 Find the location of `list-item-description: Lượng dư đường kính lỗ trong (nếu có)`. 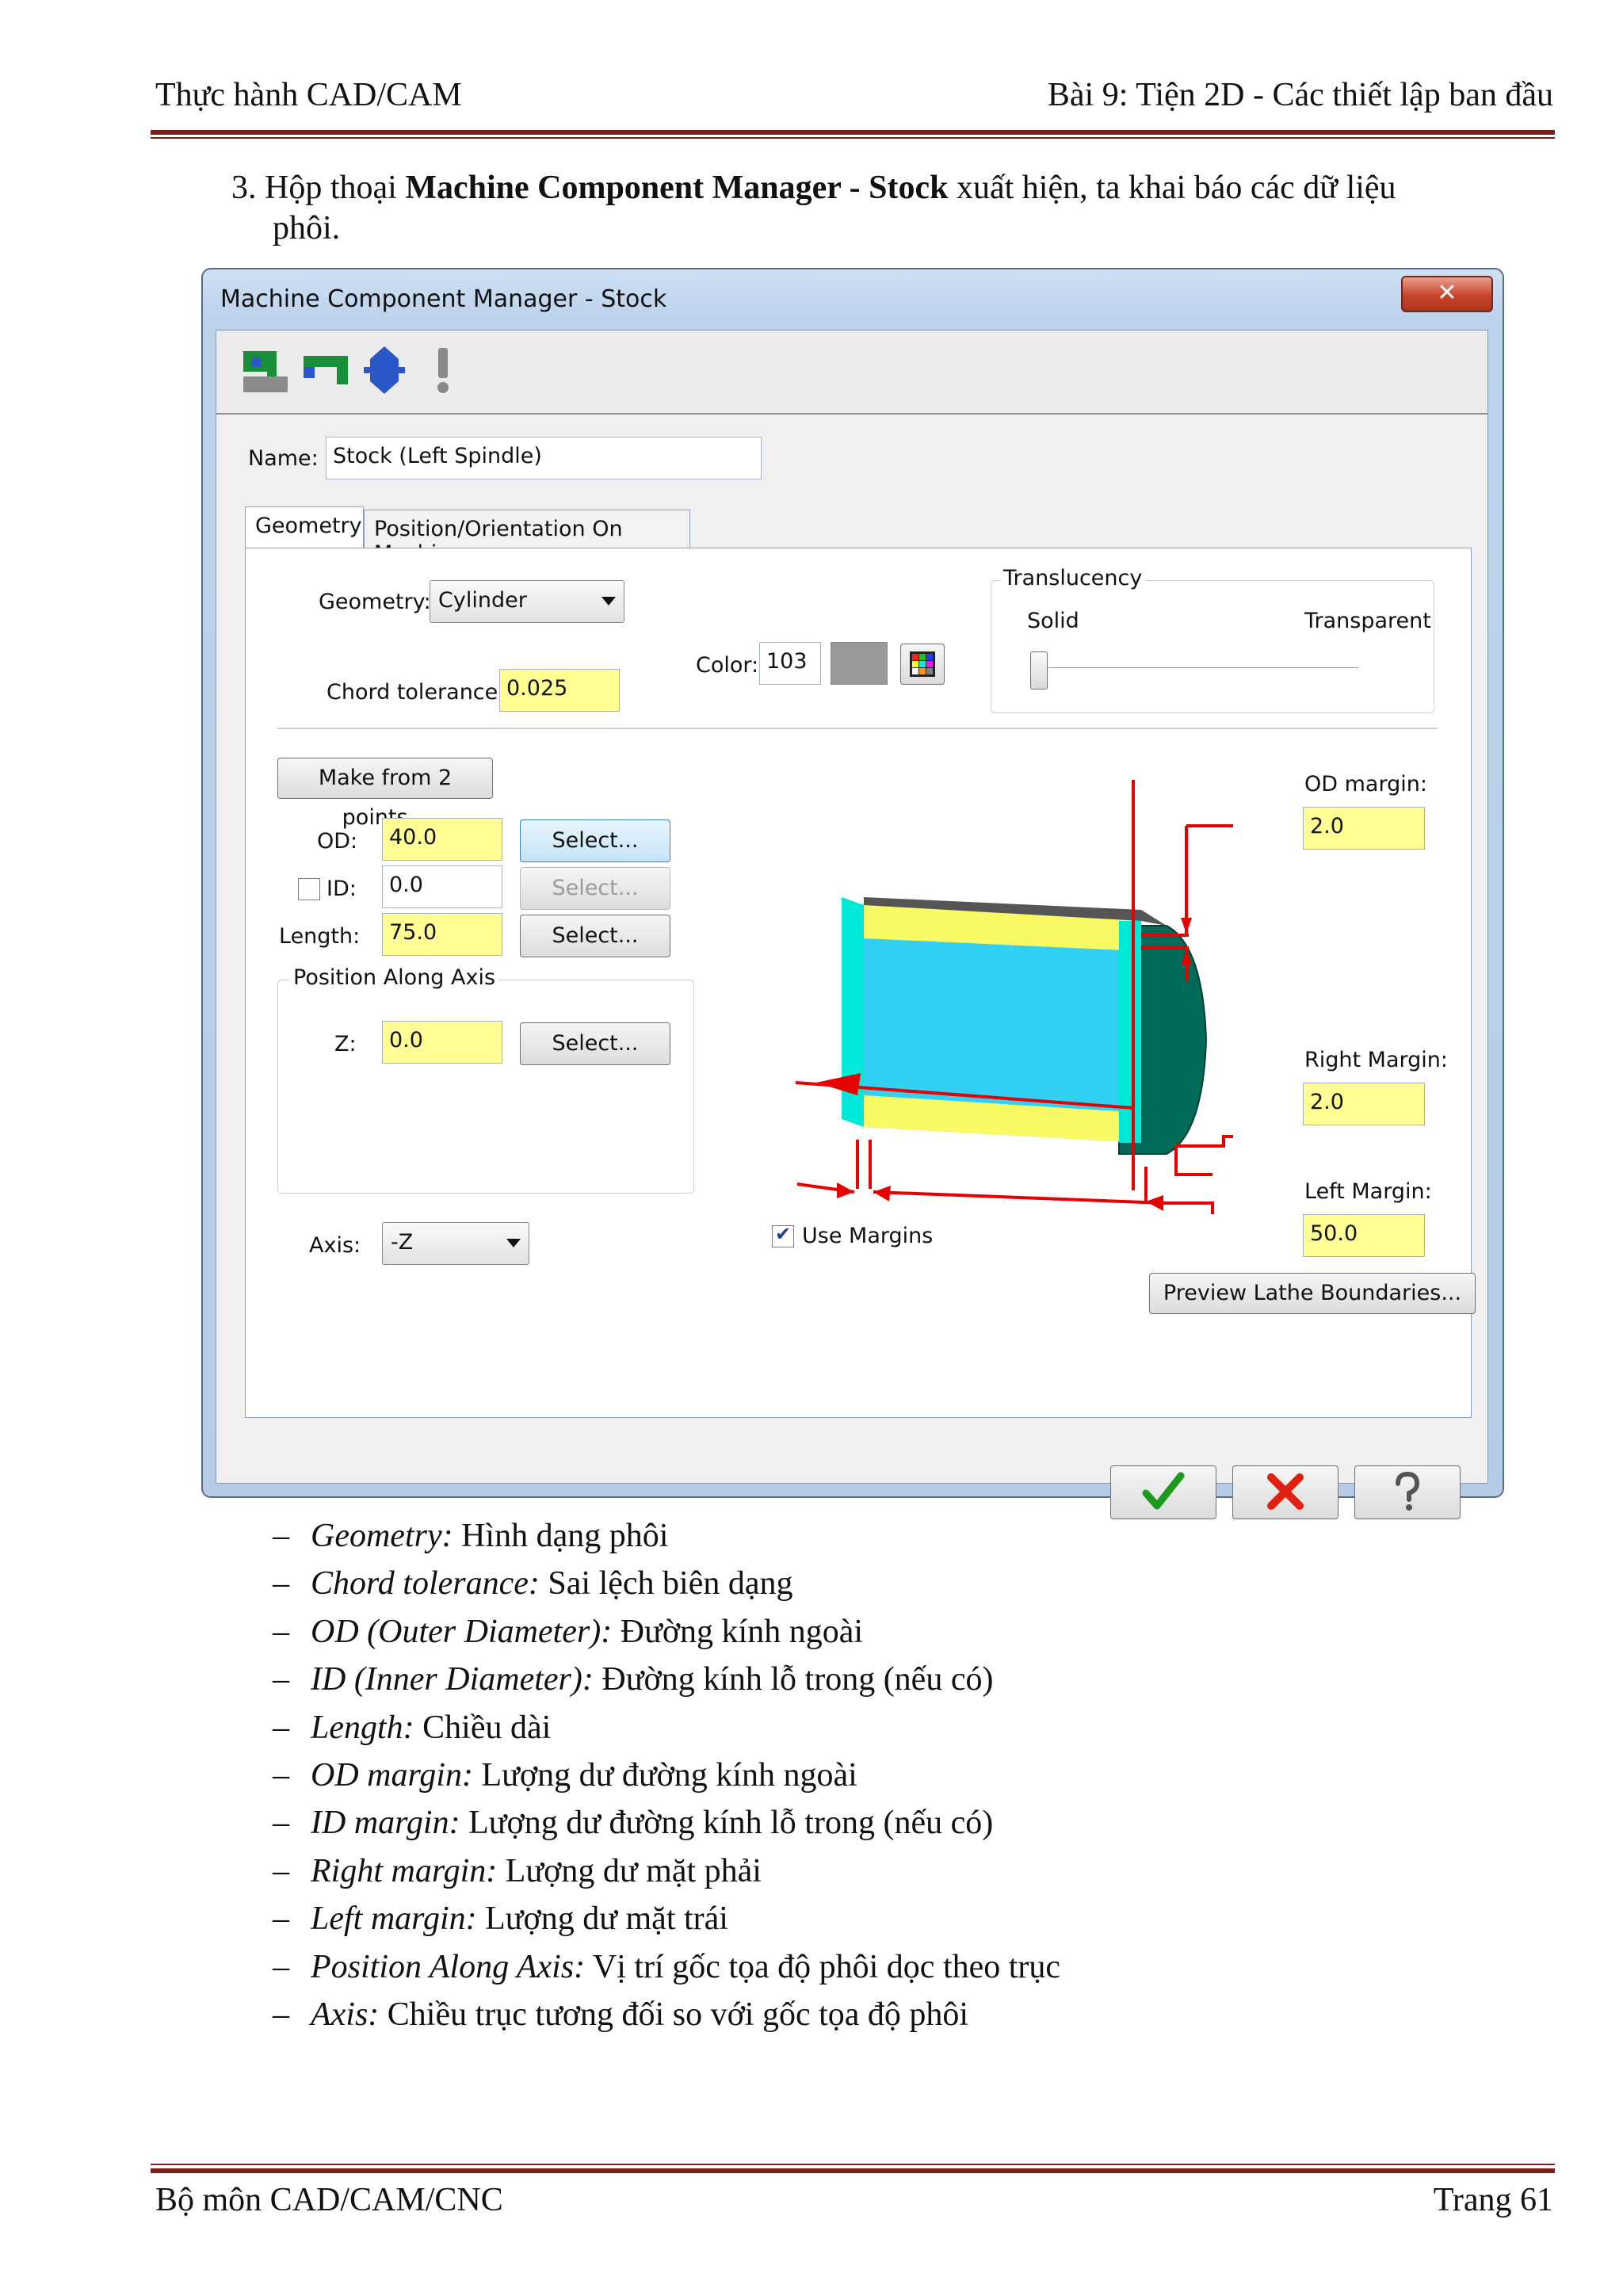

list-item-description: Lượng dư đường kính lỗ trong (nếu có) is located at coordinates (727, 1823).